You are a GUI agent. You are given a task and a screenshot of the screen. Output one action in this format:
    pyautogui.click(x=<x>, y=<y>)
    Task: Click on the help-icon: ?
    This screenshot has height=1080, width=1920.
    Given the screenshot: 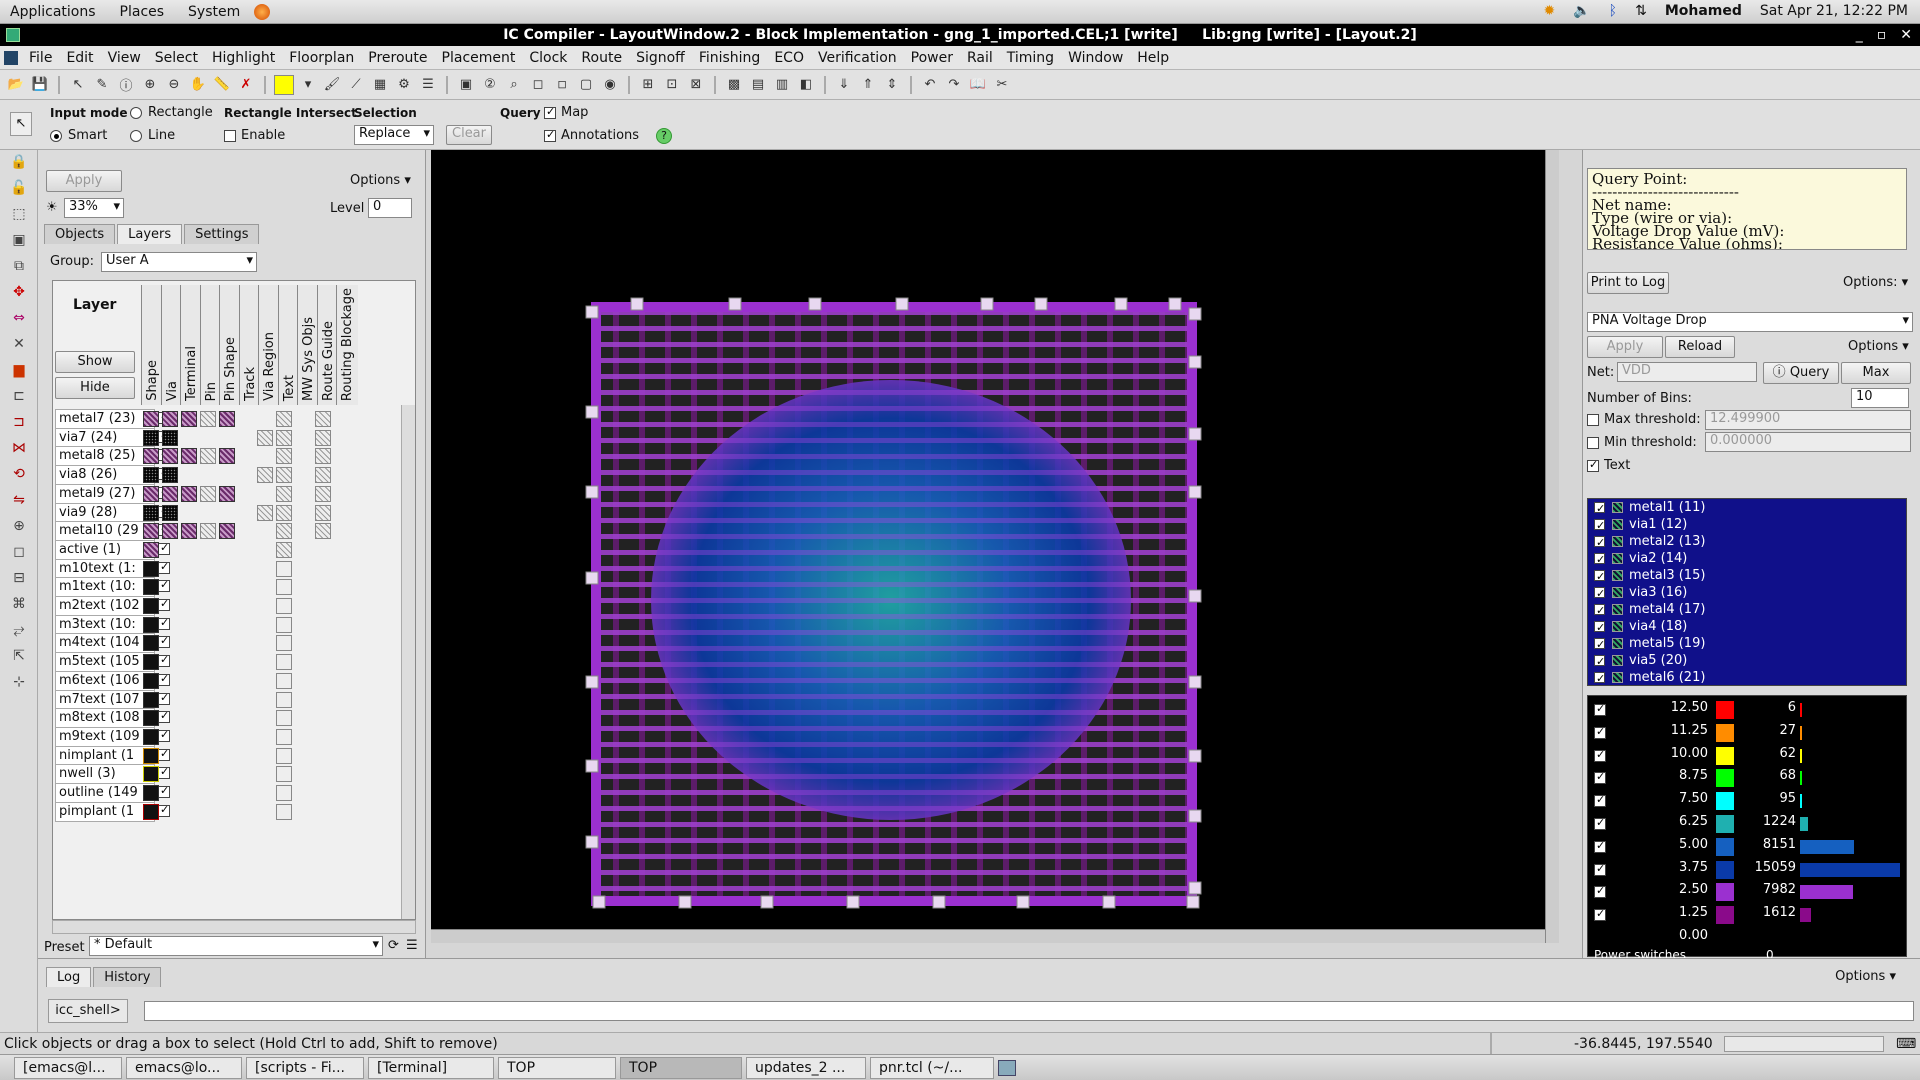 What is the action you would take?
    pyautogui.click(x=664, y=136)
    